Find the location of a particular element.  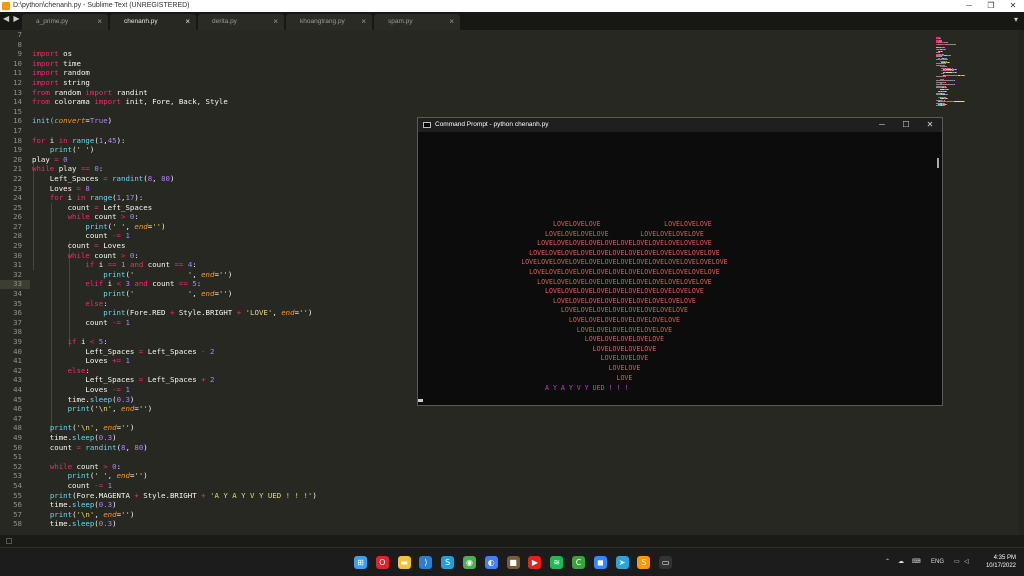

line-number: 22 is located at coordinates (17, 178).